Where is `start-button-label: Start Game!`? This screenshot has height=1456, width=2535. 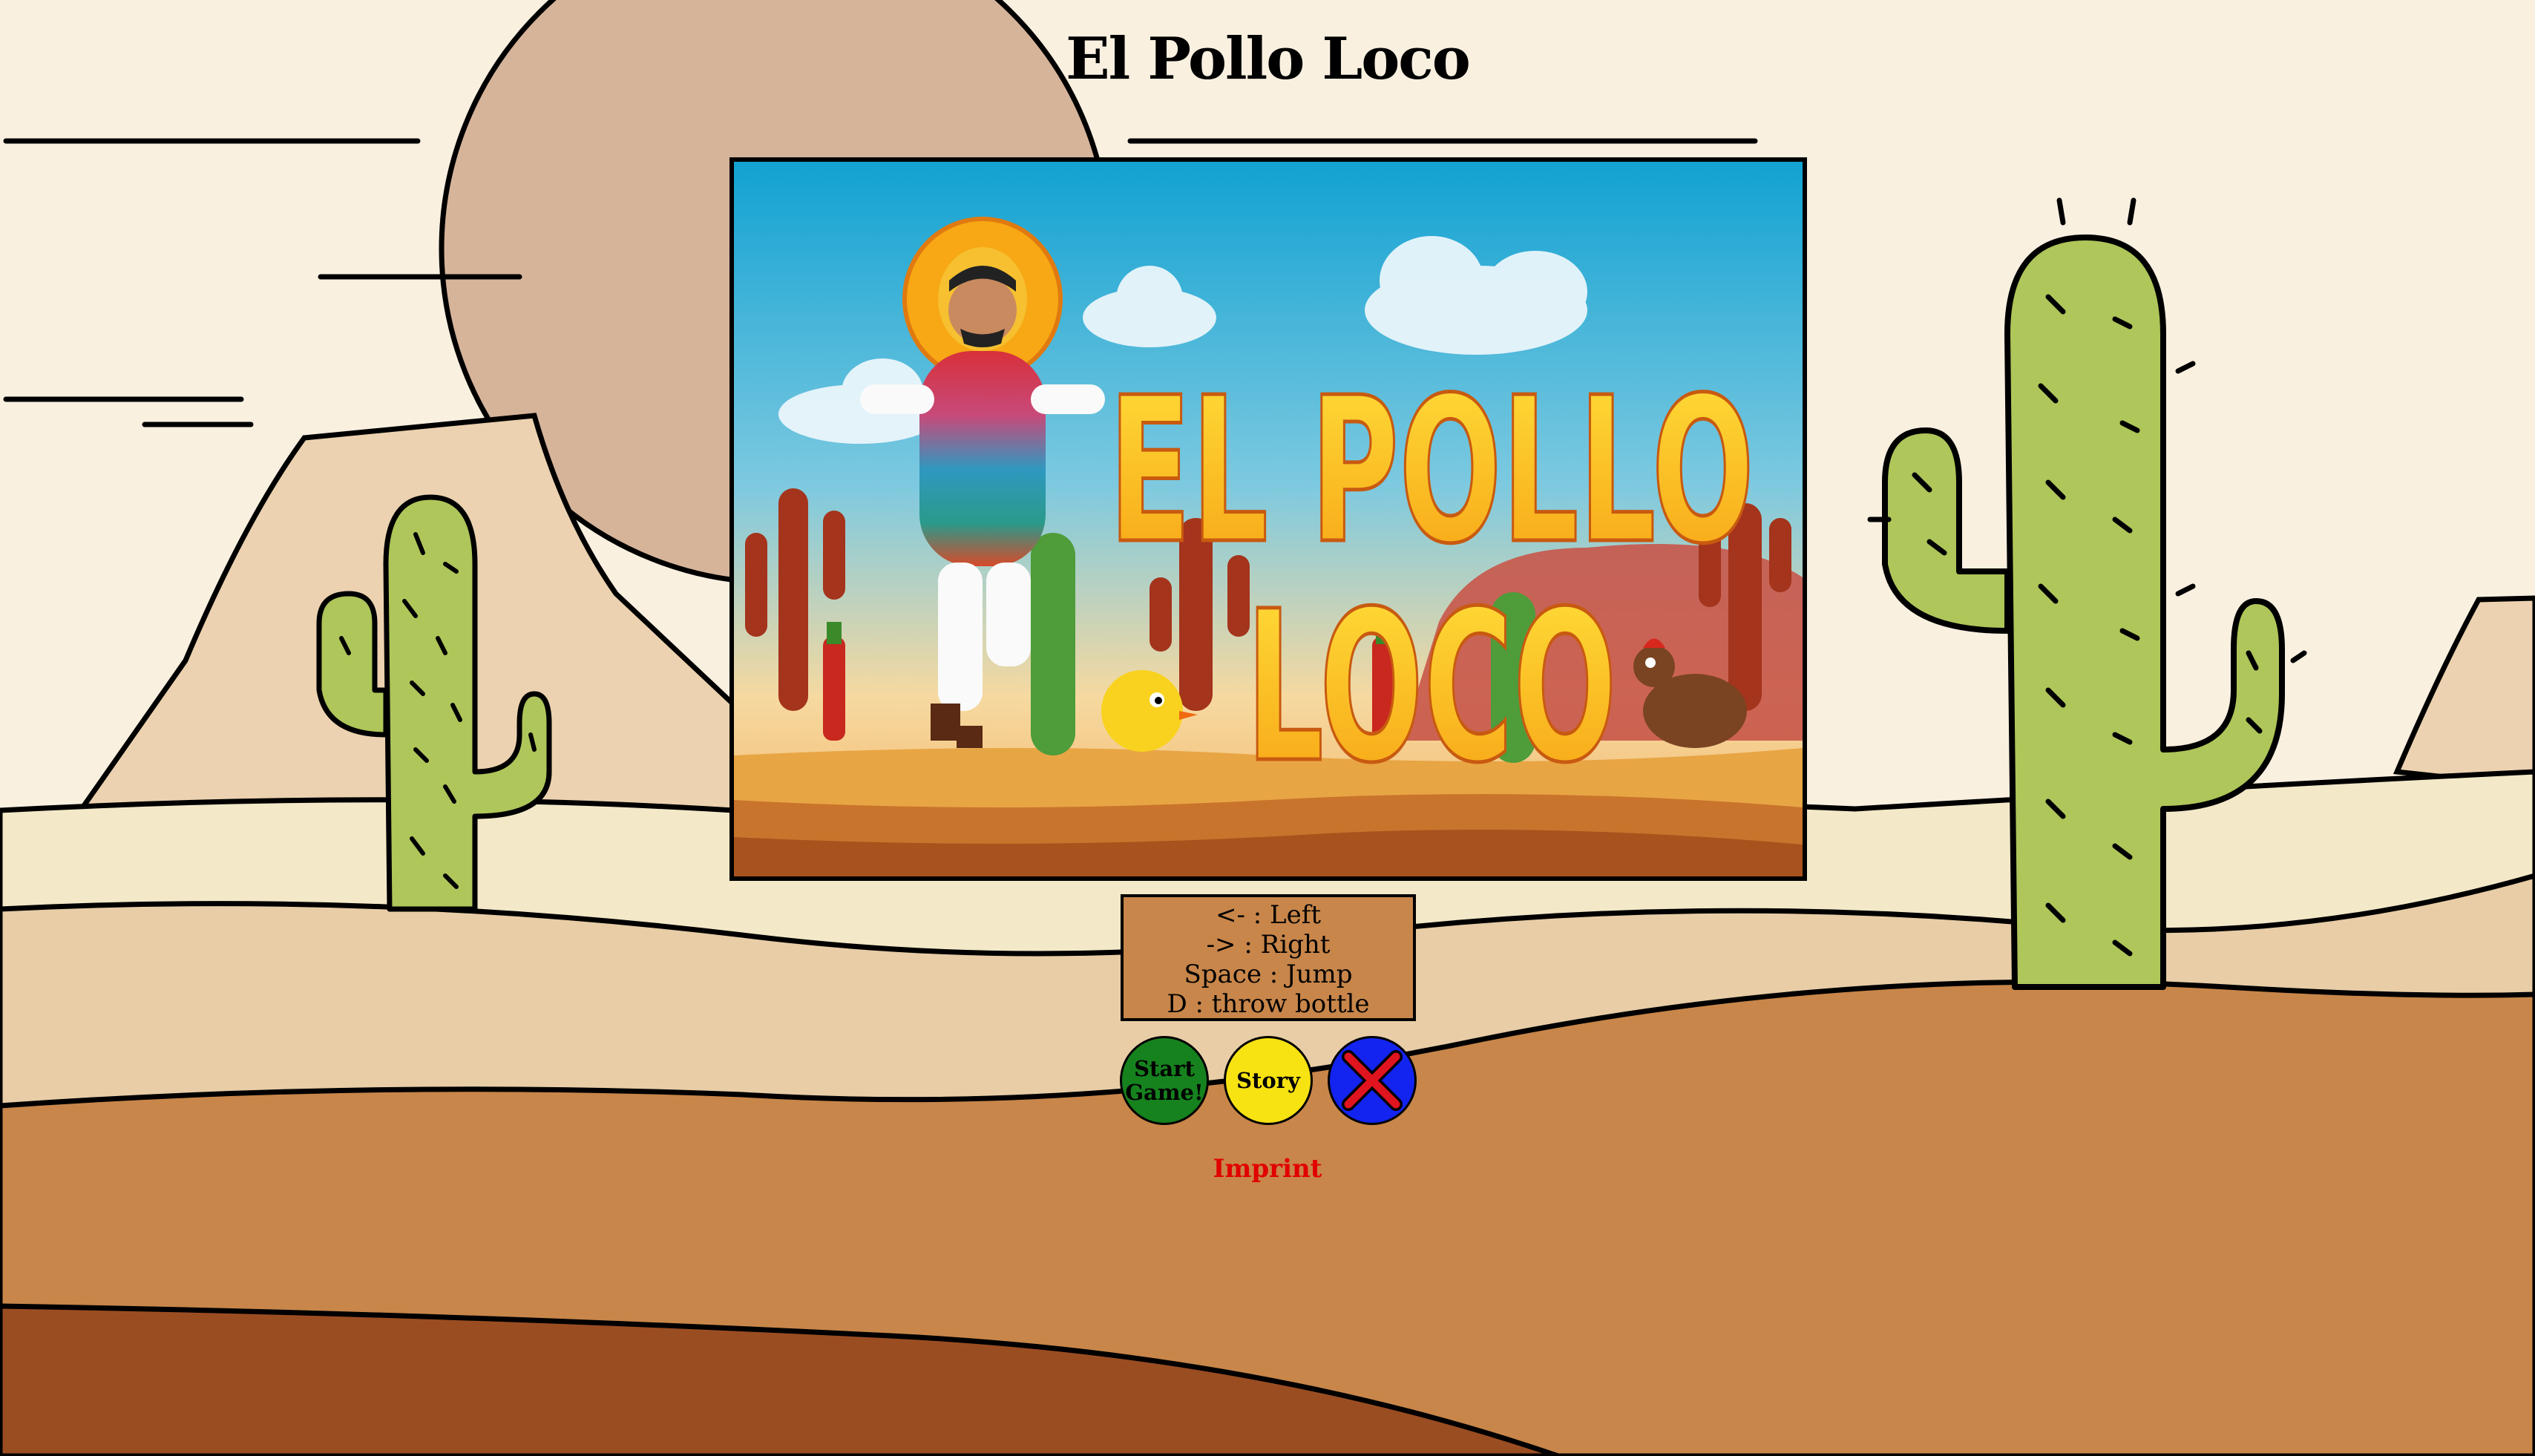 start-button-label: Start Game! is located at coordinates (1164, 1081).